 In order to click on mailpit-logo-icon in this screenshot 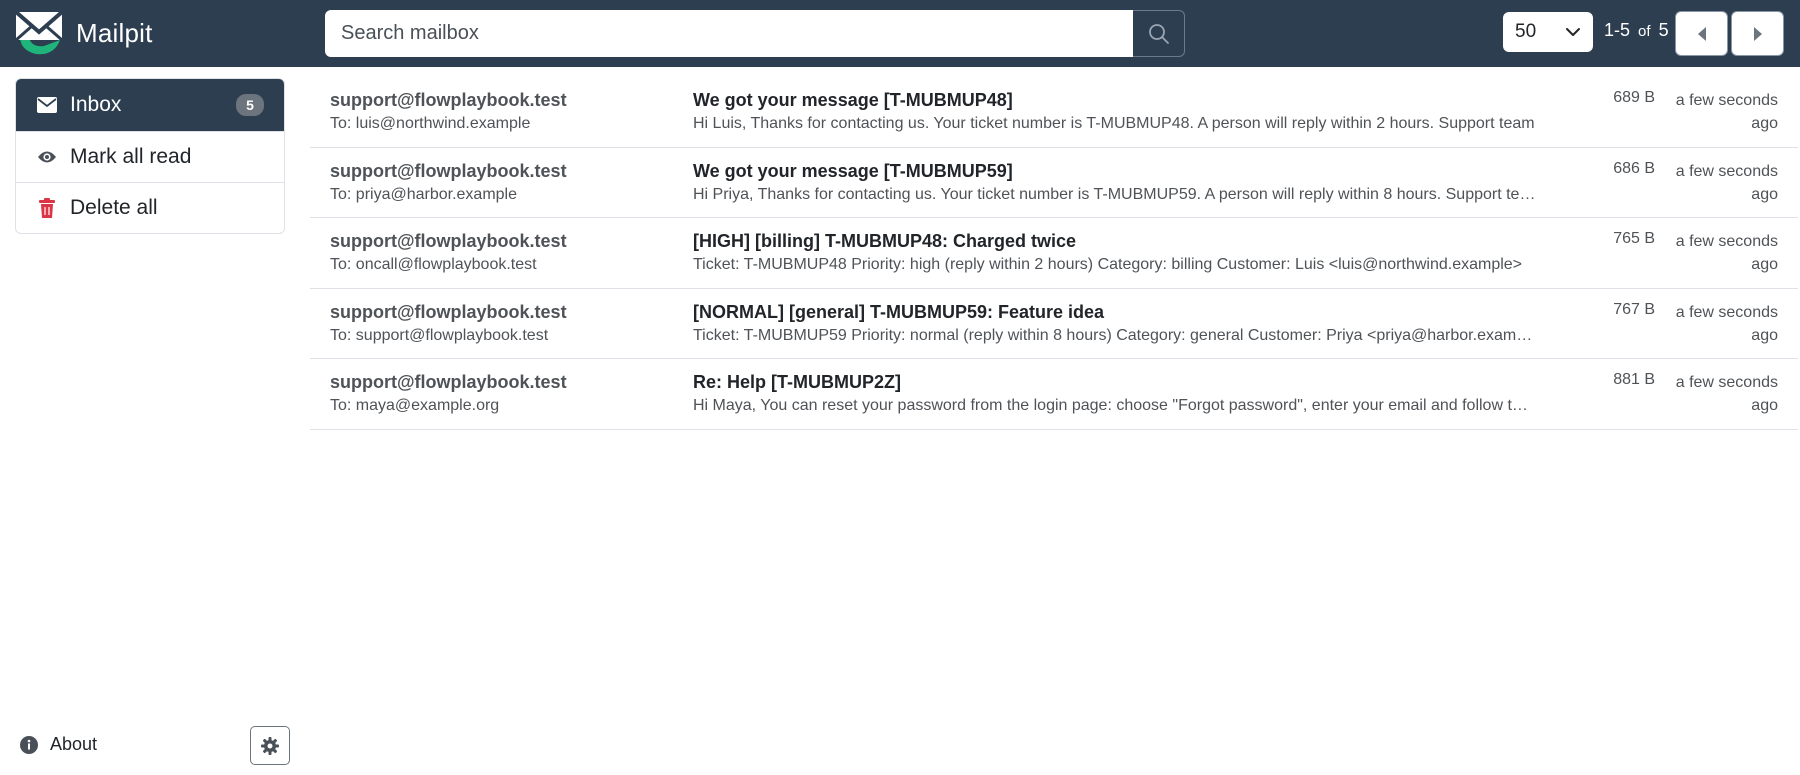, I will do `click(39, 32)`.